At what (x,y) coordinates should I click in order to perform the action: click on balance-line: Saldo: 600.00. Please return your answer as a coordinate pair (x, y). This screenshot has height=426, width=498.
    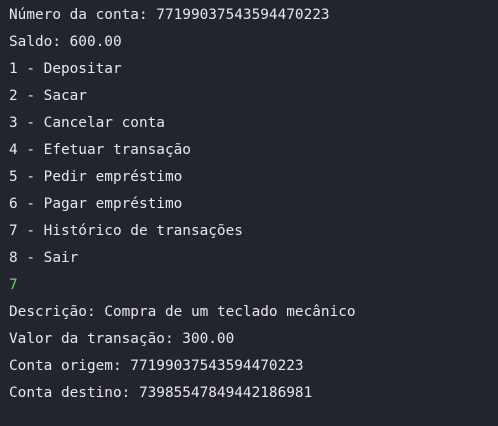
    Looking at the image, I should click on (65, 42).